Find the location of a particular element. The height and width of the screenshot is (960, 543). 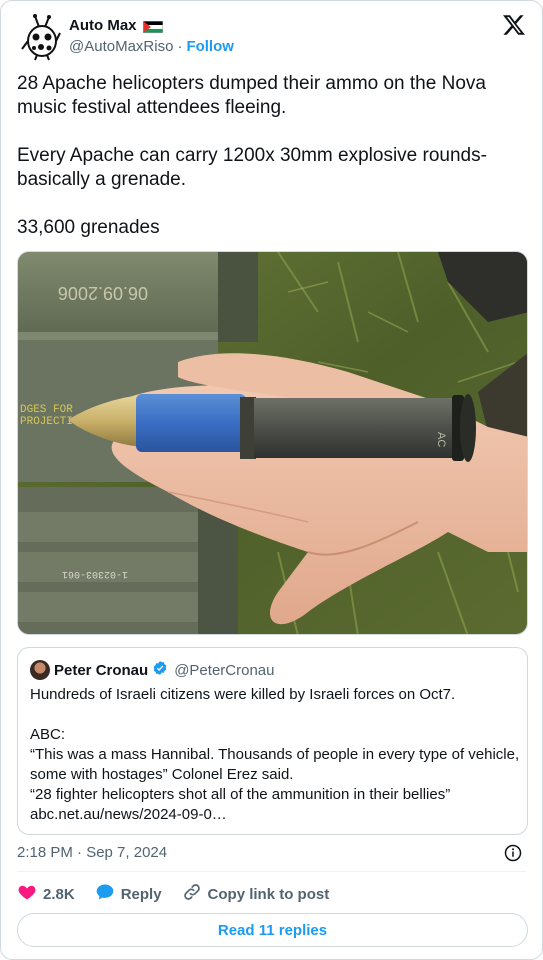

action-bar: 2.8K Reply Copy link to post is located at coordinates (183, 894).